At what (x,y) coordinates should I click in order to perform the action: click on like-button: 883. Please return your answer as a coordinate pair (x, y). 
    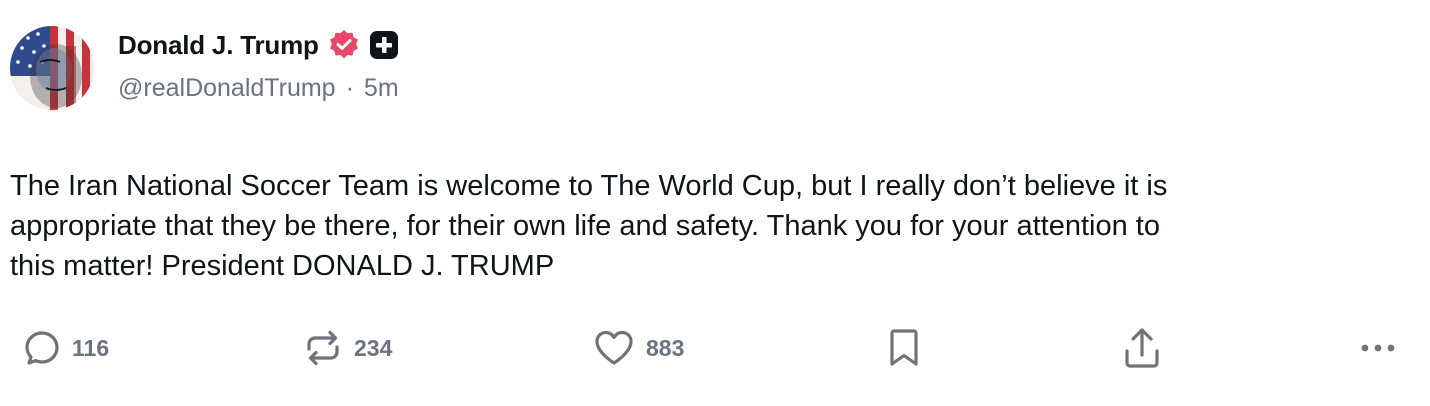
    Looking at the image, I should click on (638, 348).